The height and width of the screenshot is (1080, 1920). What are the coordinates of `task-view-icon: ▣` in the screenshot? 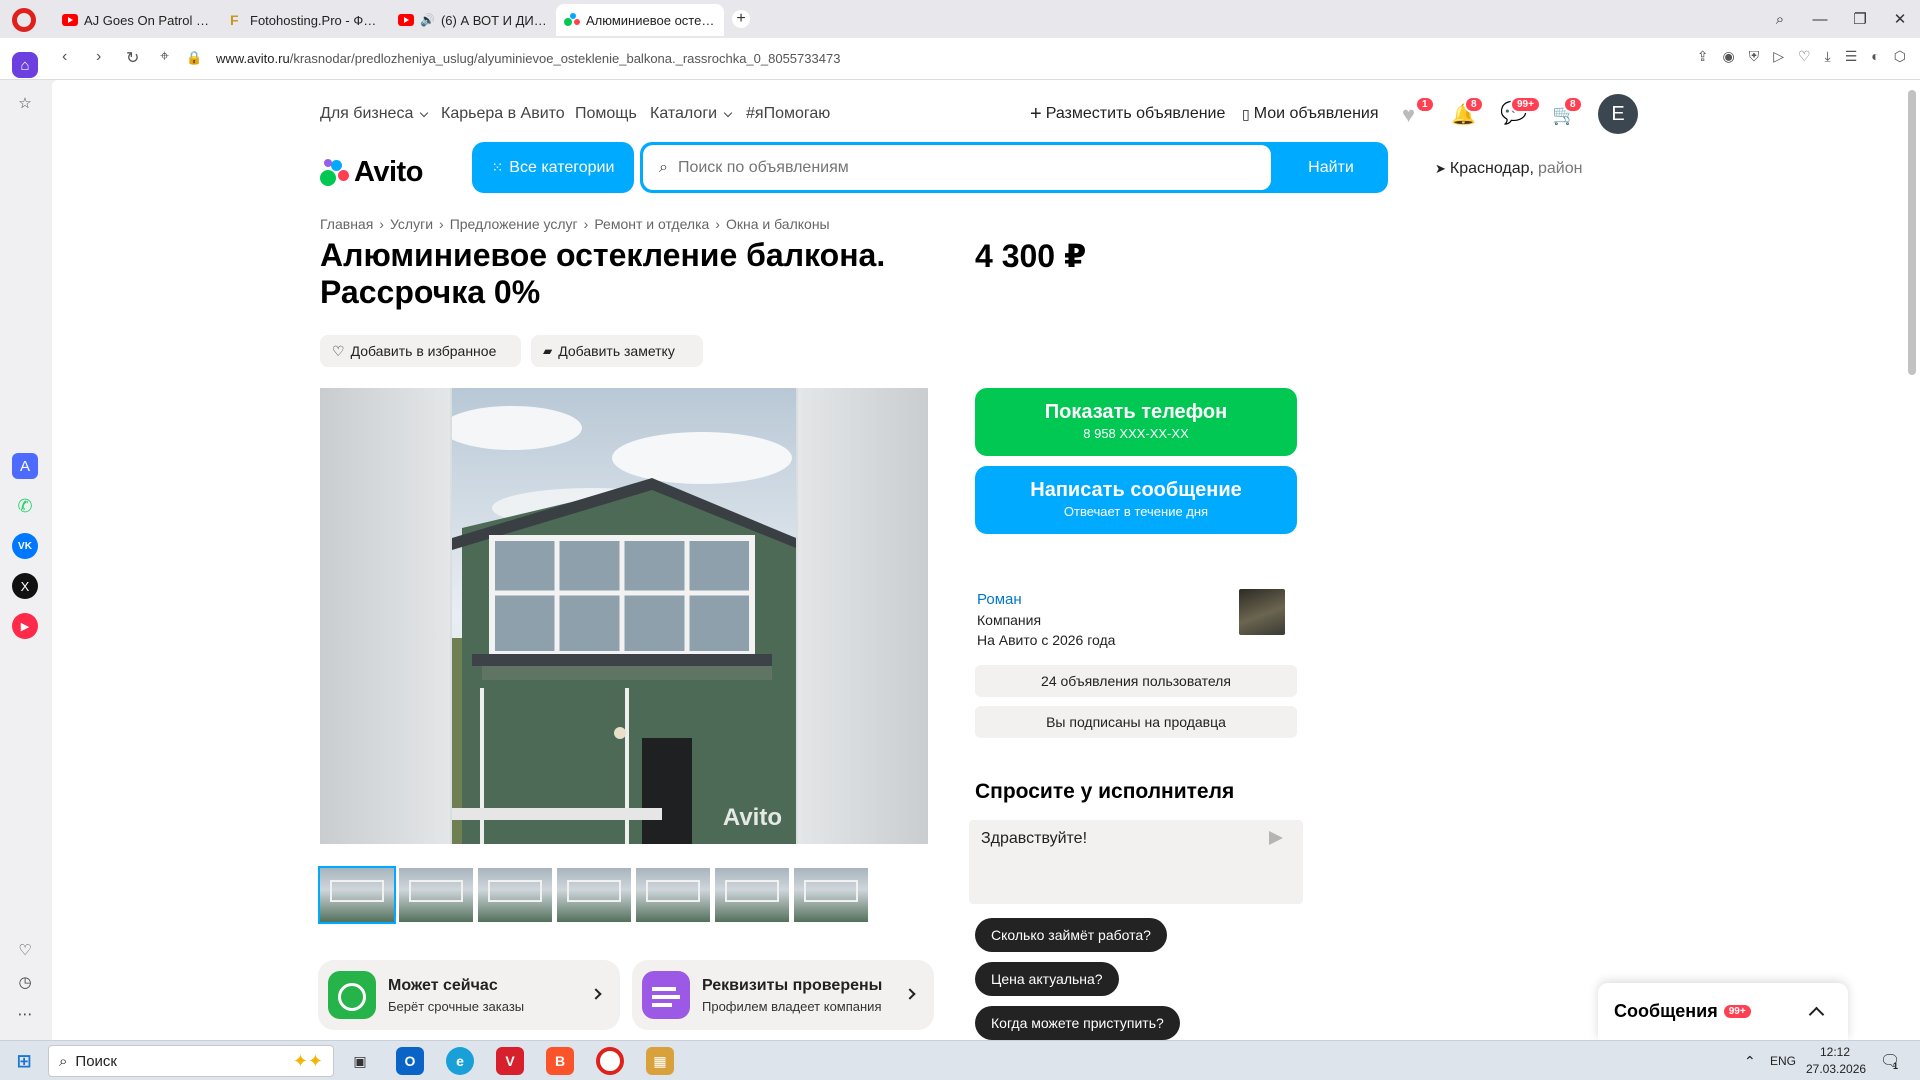 It's located at (360, 1061).